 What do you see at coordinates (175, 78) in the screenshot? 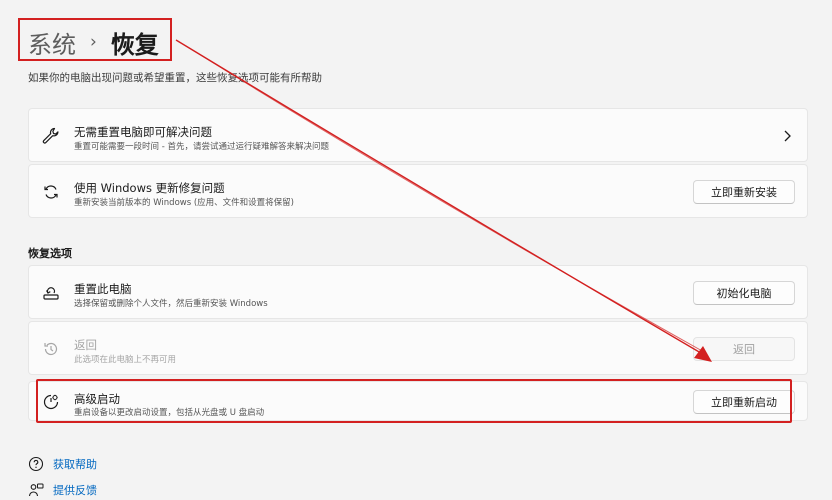
I see `page-subtitle: 如果你的电脑出现问题或希望重置，这些恢复选项可能有所帮助` at bounding box center [175, 78].